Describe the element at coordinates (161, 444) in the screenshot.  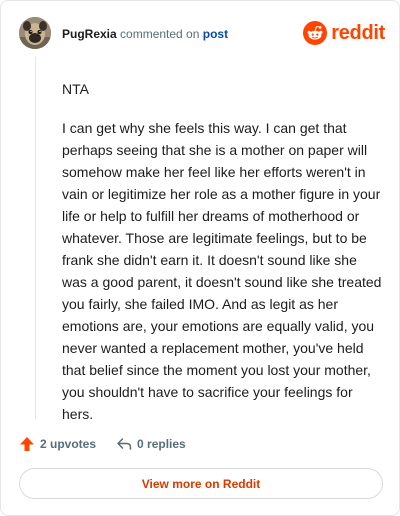
I see `reply-count: 0 replies` at that location.